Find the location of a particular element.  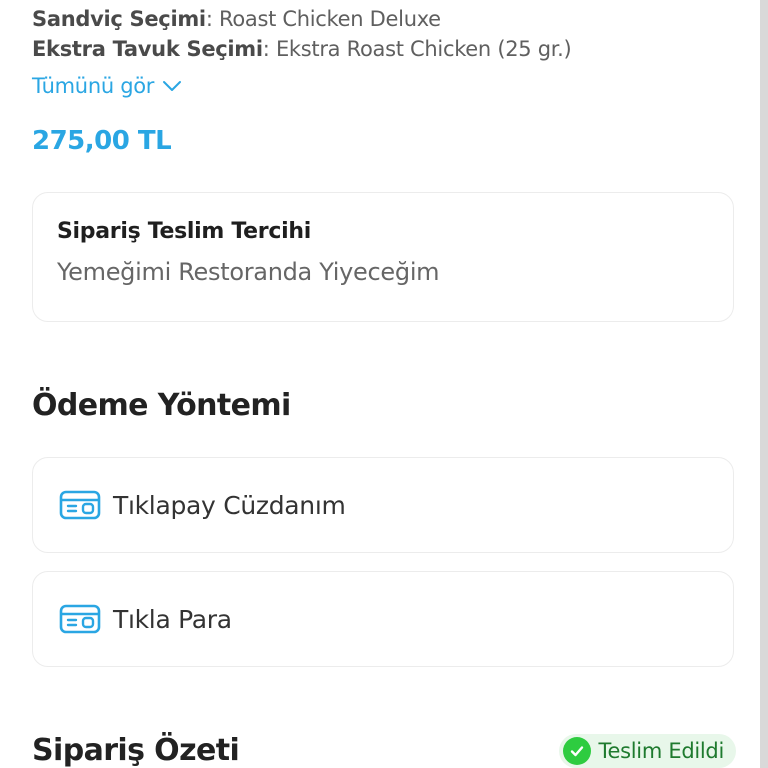

see-all-label: Tümünü gör is located at coordinates (93, 86).